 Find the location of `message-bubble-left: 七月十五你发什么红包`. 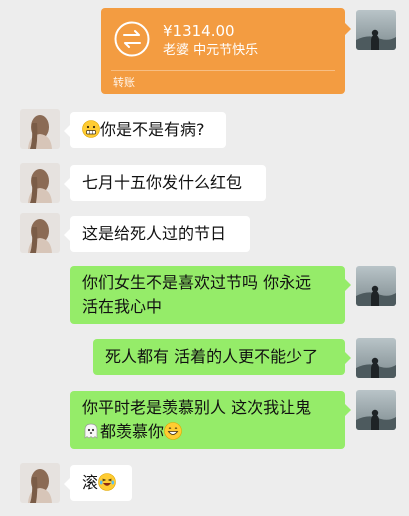

message-bubble-left: 七月十五你发什么红包 is located at coordinates (165, 183).